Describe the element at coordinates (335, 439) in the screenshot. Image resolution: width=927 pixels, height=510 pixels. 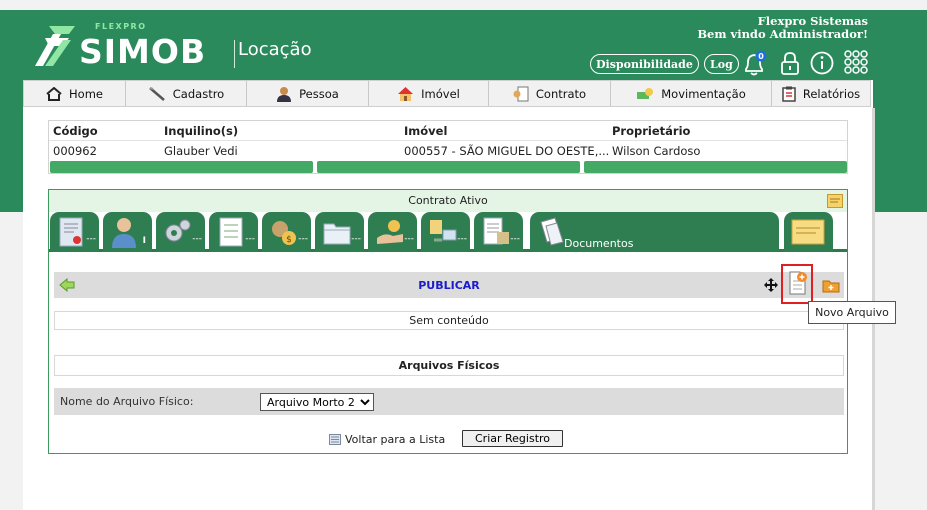
I see `list-icon` at that location.